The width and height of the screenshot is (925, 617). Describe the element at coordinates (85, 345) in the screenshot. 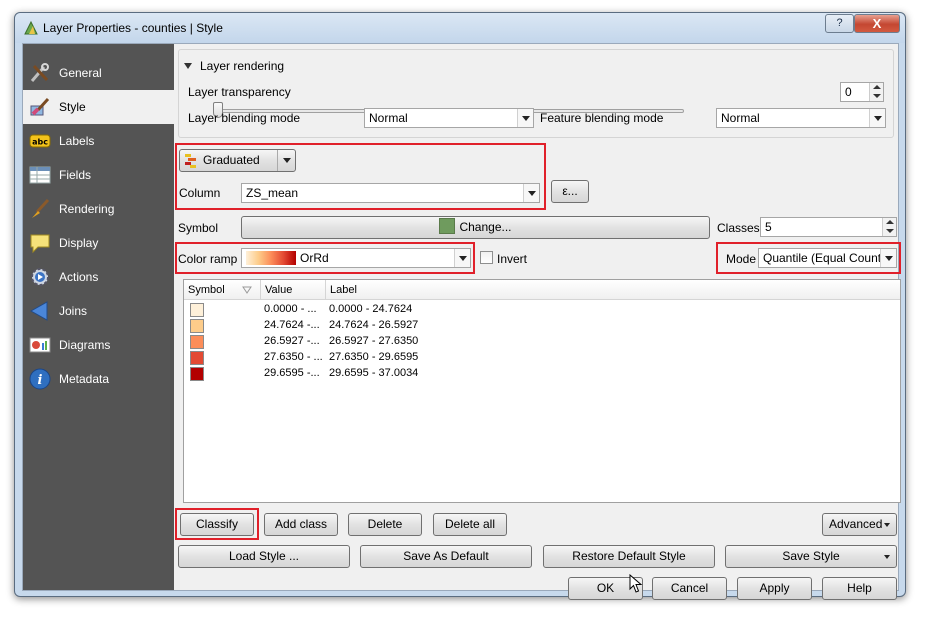

I see `sidebar-item-label: Diagrams` at that location.